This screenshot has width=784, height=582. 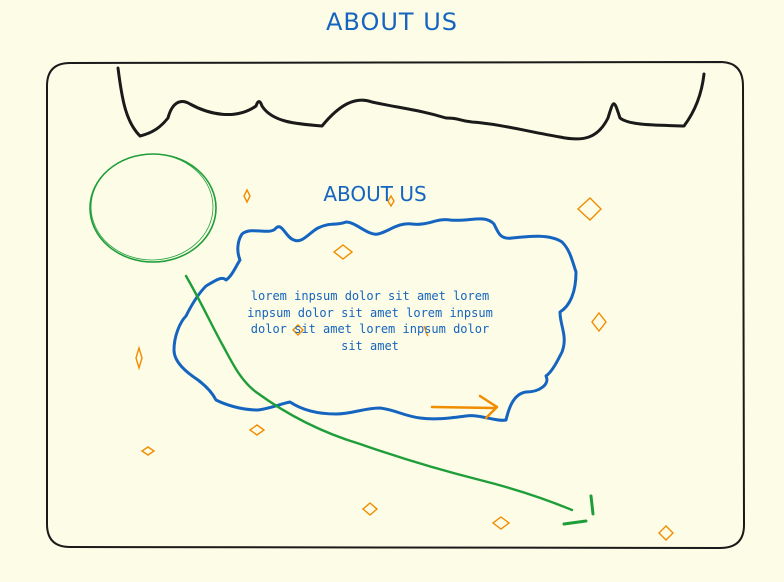 I want to click on awning-scribble, so click(x=411, y=103).